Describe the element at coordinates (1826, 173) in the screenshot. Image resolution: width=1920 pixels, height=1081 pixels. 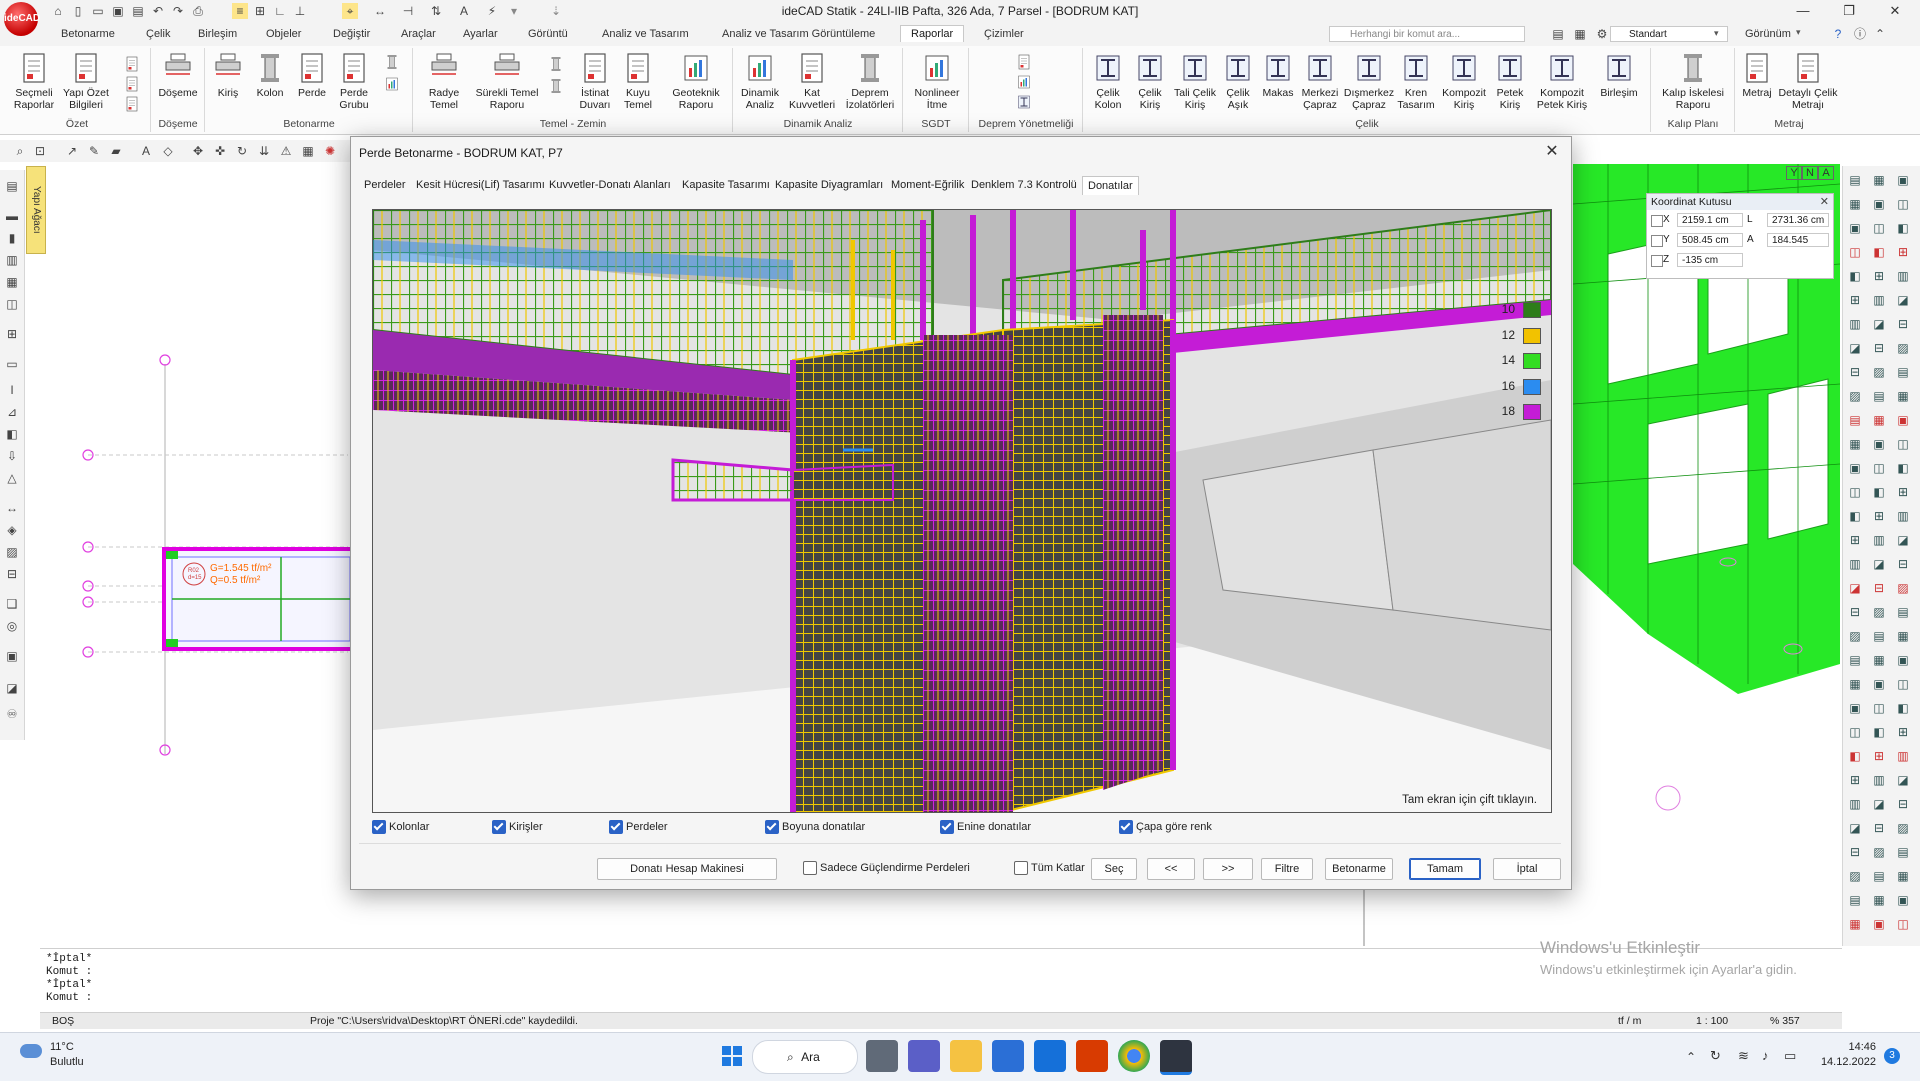
I see `view-a-button: A` at that location.